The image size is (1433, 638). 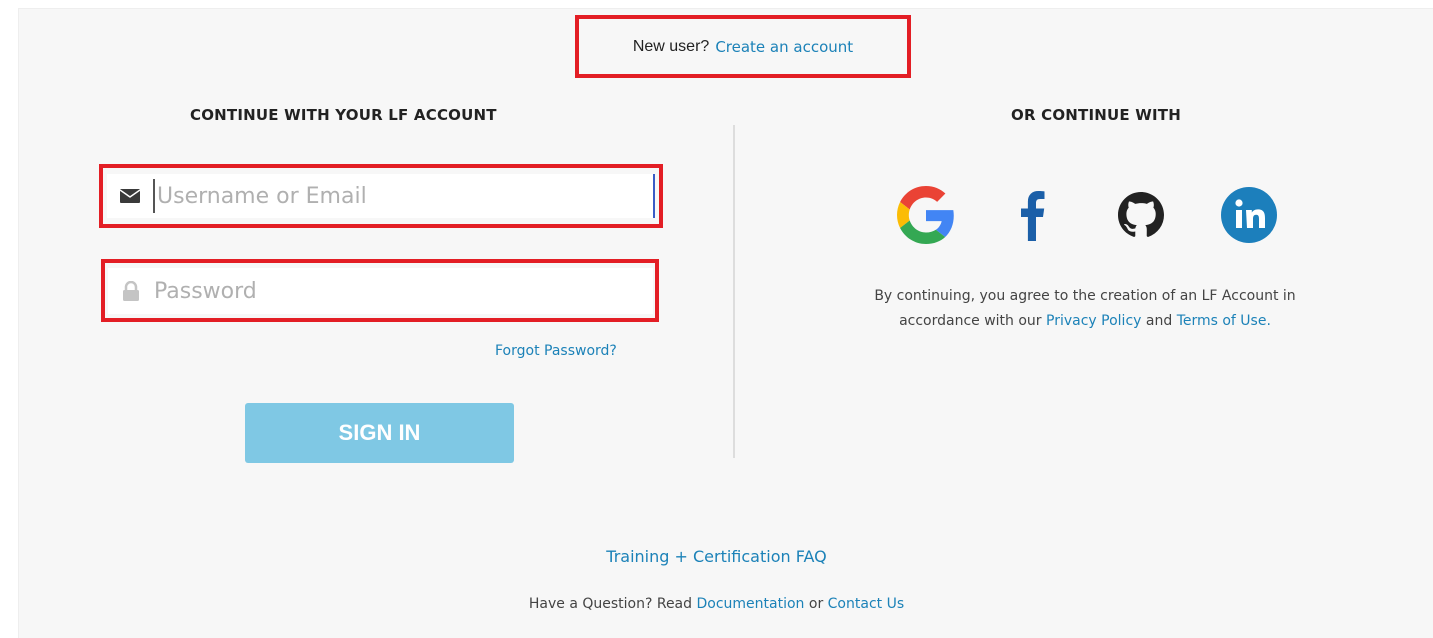 What do you see at coordinates (381, 196) in the screenshot?
I see `highlight-box-username` at bounding box center [381, 196].